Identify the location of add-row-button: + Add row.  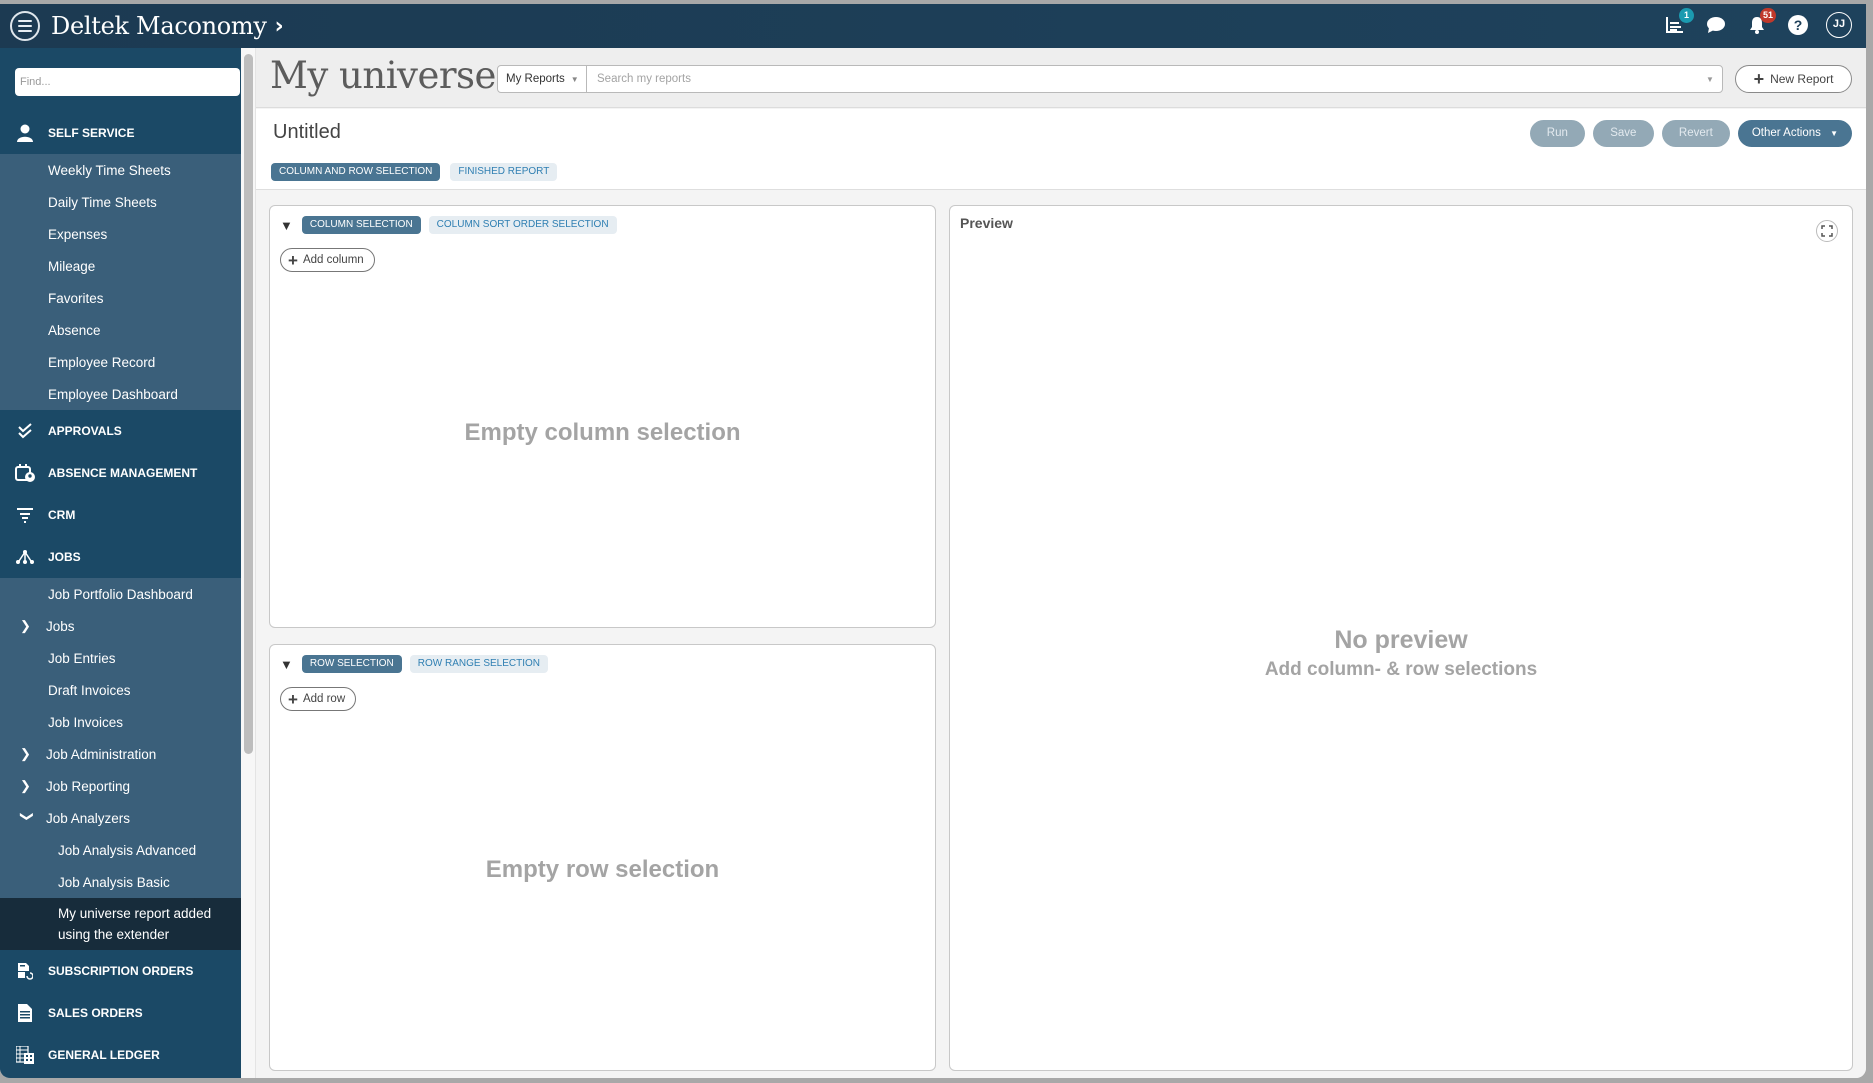
(318, 699).